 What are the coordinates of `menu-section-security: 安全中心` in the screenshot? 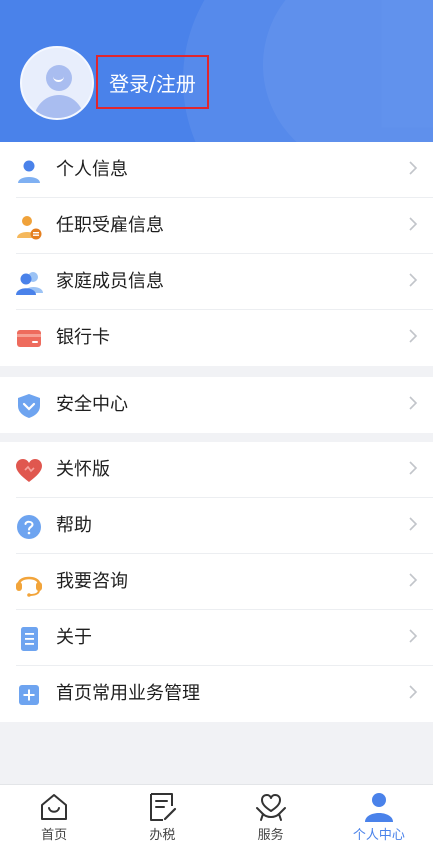 It's located at (216, 405).